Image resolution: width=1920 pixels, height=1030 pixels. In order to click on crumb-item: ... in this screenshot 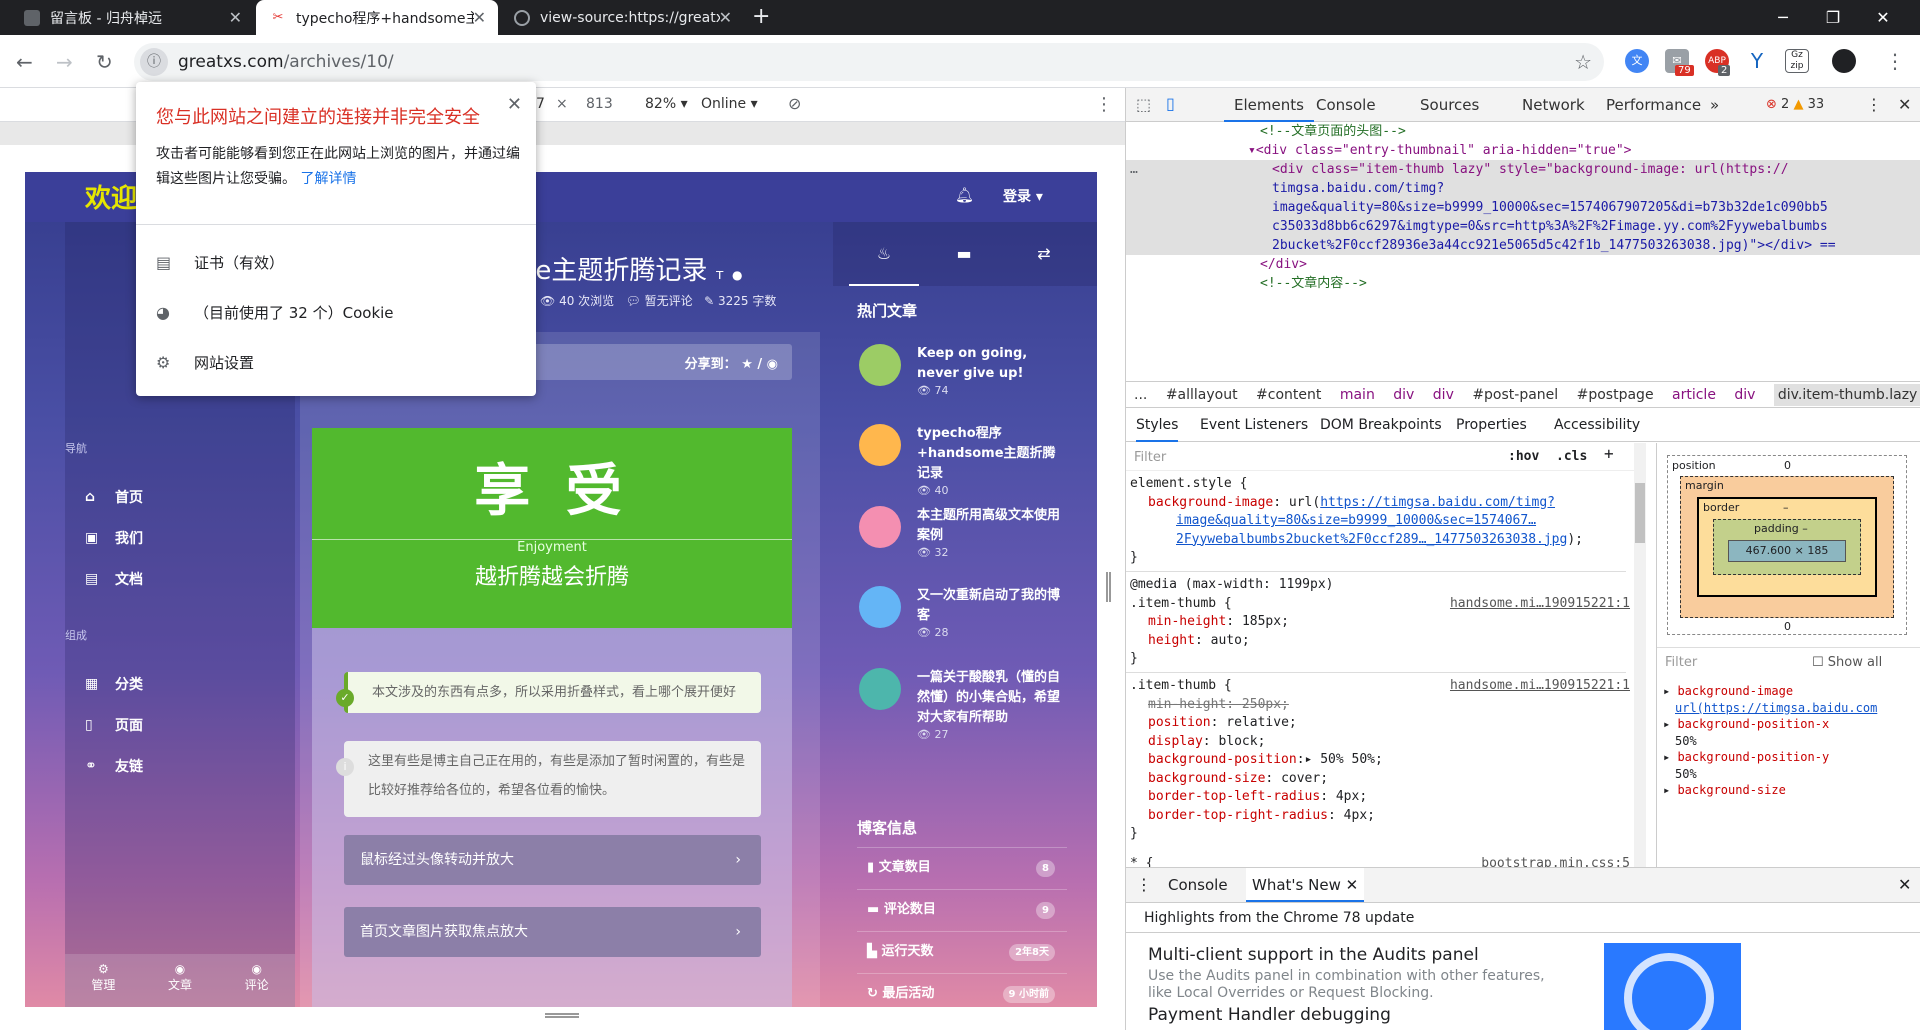, I will do `click(1140, 395)`.